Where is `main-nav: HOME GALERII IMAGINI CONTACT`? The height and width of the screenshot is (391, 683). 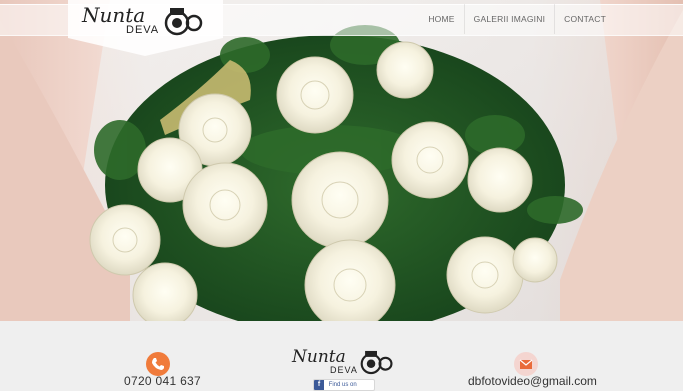 main-nav: HOME GALERII IMAGINI CONTACT is located at coordinates (517, 19).